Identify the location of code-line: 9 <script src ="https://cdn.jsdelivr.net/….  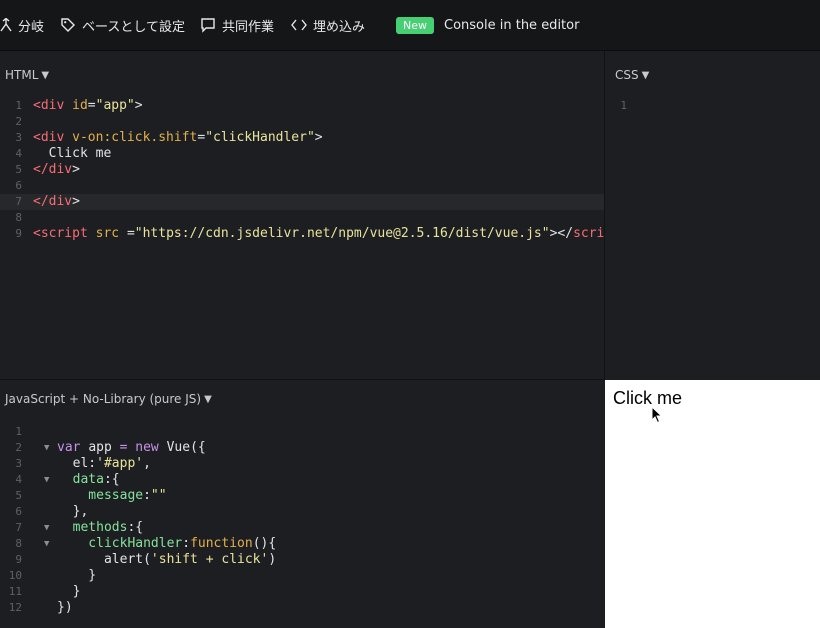
(314, 234).